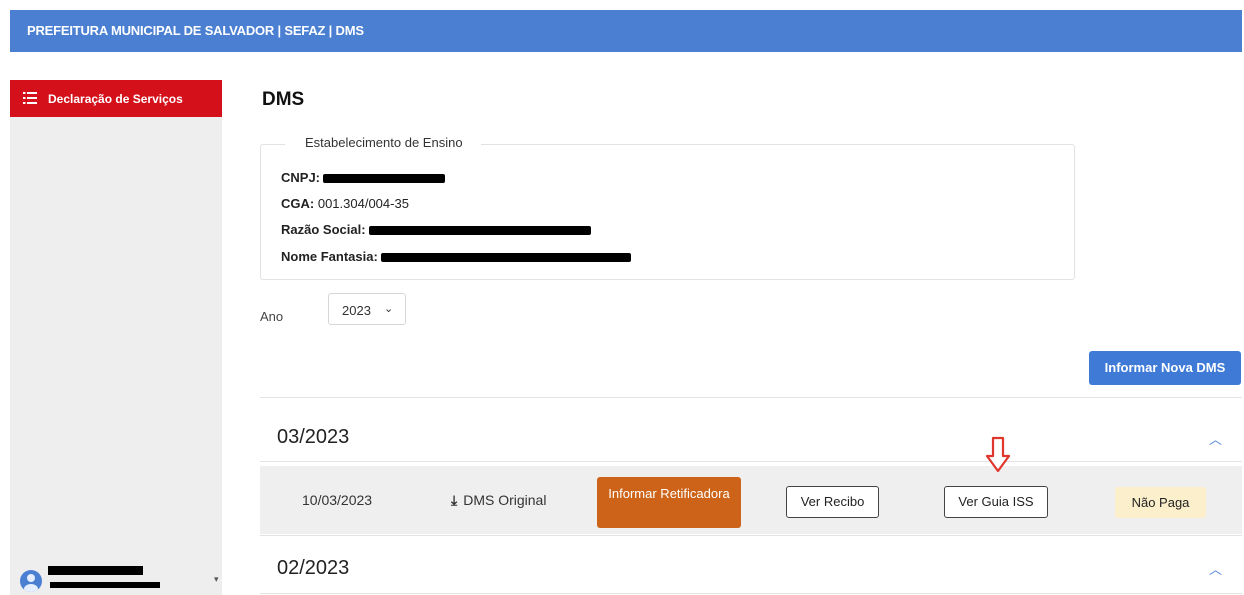  What do you see at coordinates (389, 309) in the screenshot?
I see `chevron-down-icon: ⌄` at bounding box center [389, 309].